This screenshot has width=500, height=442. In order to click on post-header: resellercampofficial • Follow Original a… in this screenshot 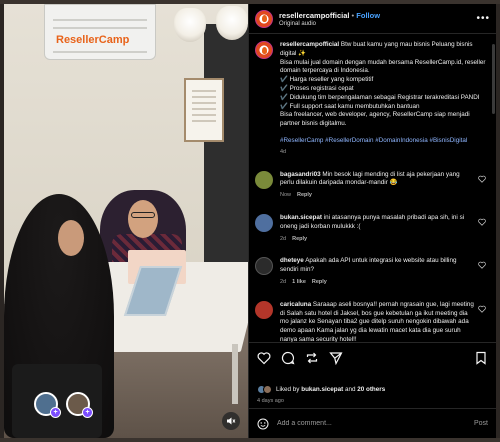, I will do `click(372, 19)`.